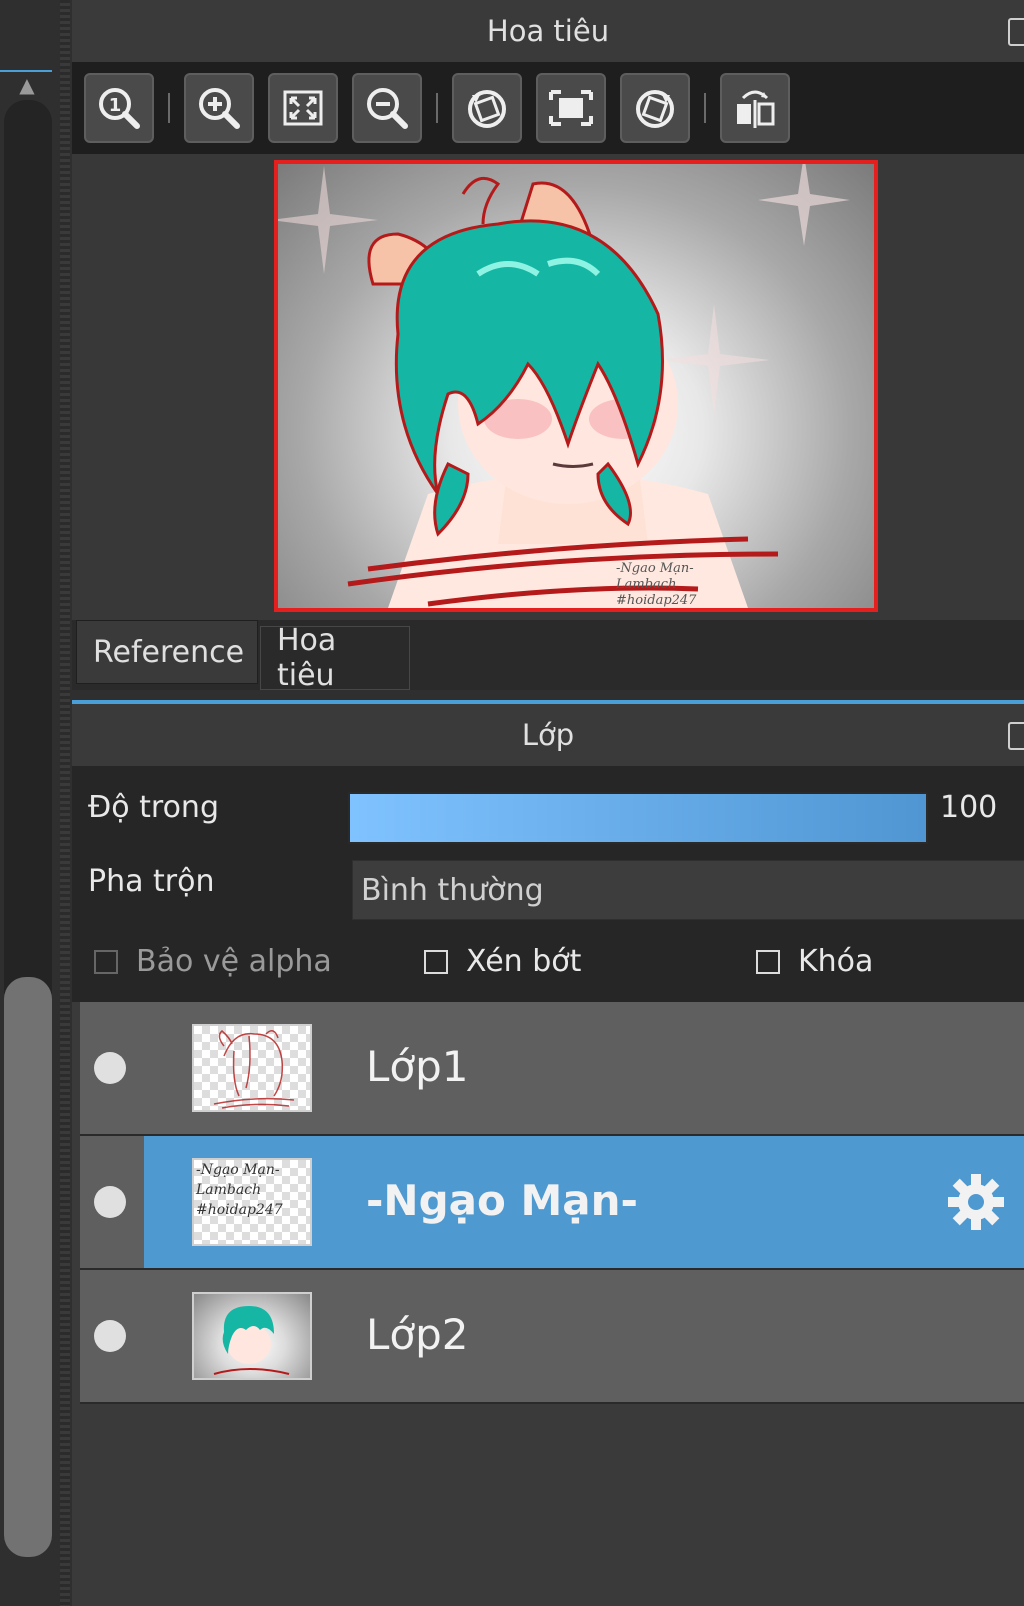 The width and height of the screenshot is (1024, 1606). I want to click on scrollbar-thumb, so click(28, 1267).